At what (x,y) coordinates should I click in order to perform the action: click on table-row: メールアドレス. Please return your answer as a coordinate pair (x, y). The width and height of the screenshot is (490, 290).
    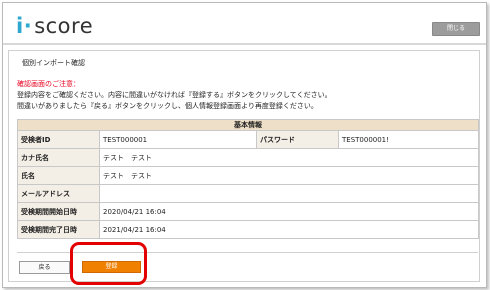
    Looking at the image, I should click on (248, 193).